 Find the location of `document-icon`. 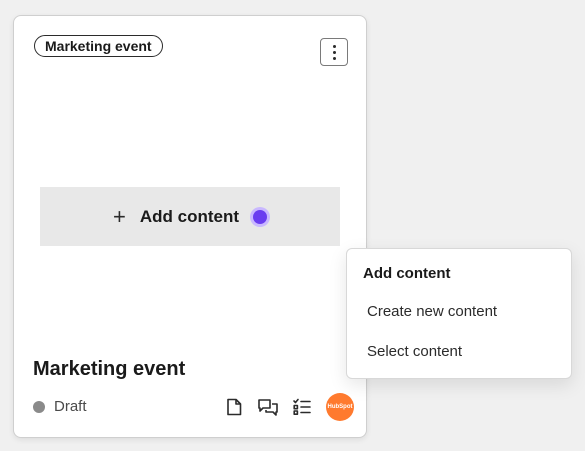

document-icon is located at coordinates (234, 407).